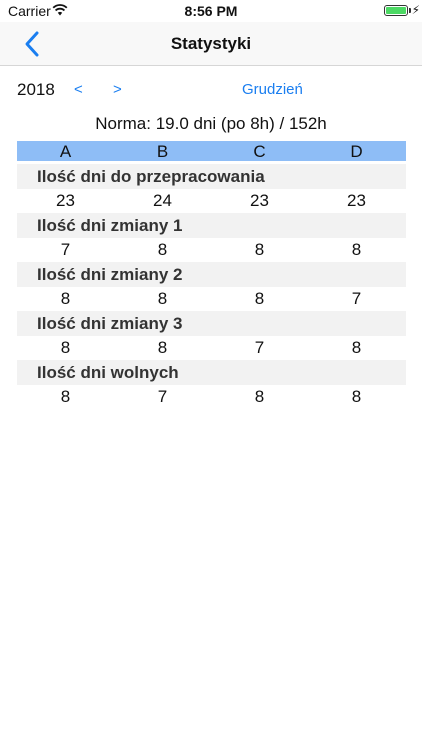 The height and width of the screenshot is (750, 422). What do you see at coordinates (110, 274) in the screenshot?
I see `section-label-text: Ilość dni zmiany 2` at bounding box center [110, 274].